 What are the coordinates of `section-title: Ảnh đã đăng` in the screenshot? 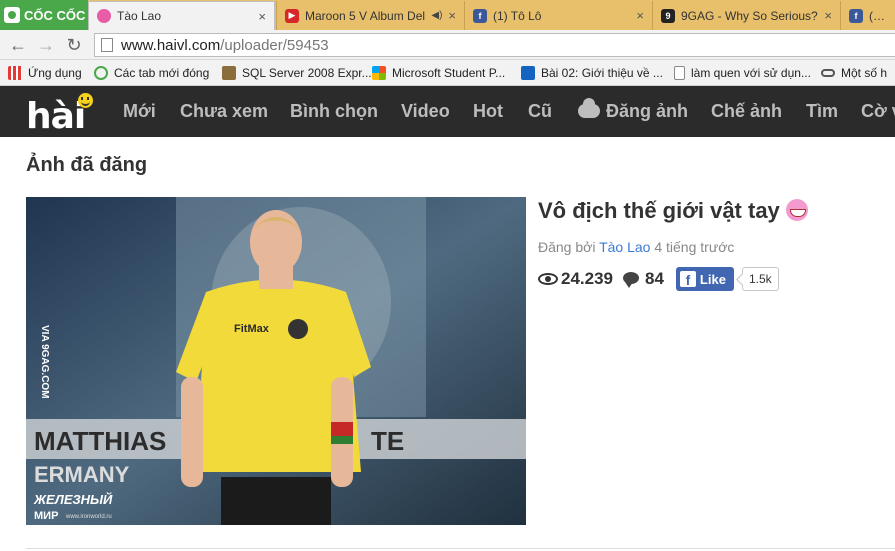 It's located at (87, 165).